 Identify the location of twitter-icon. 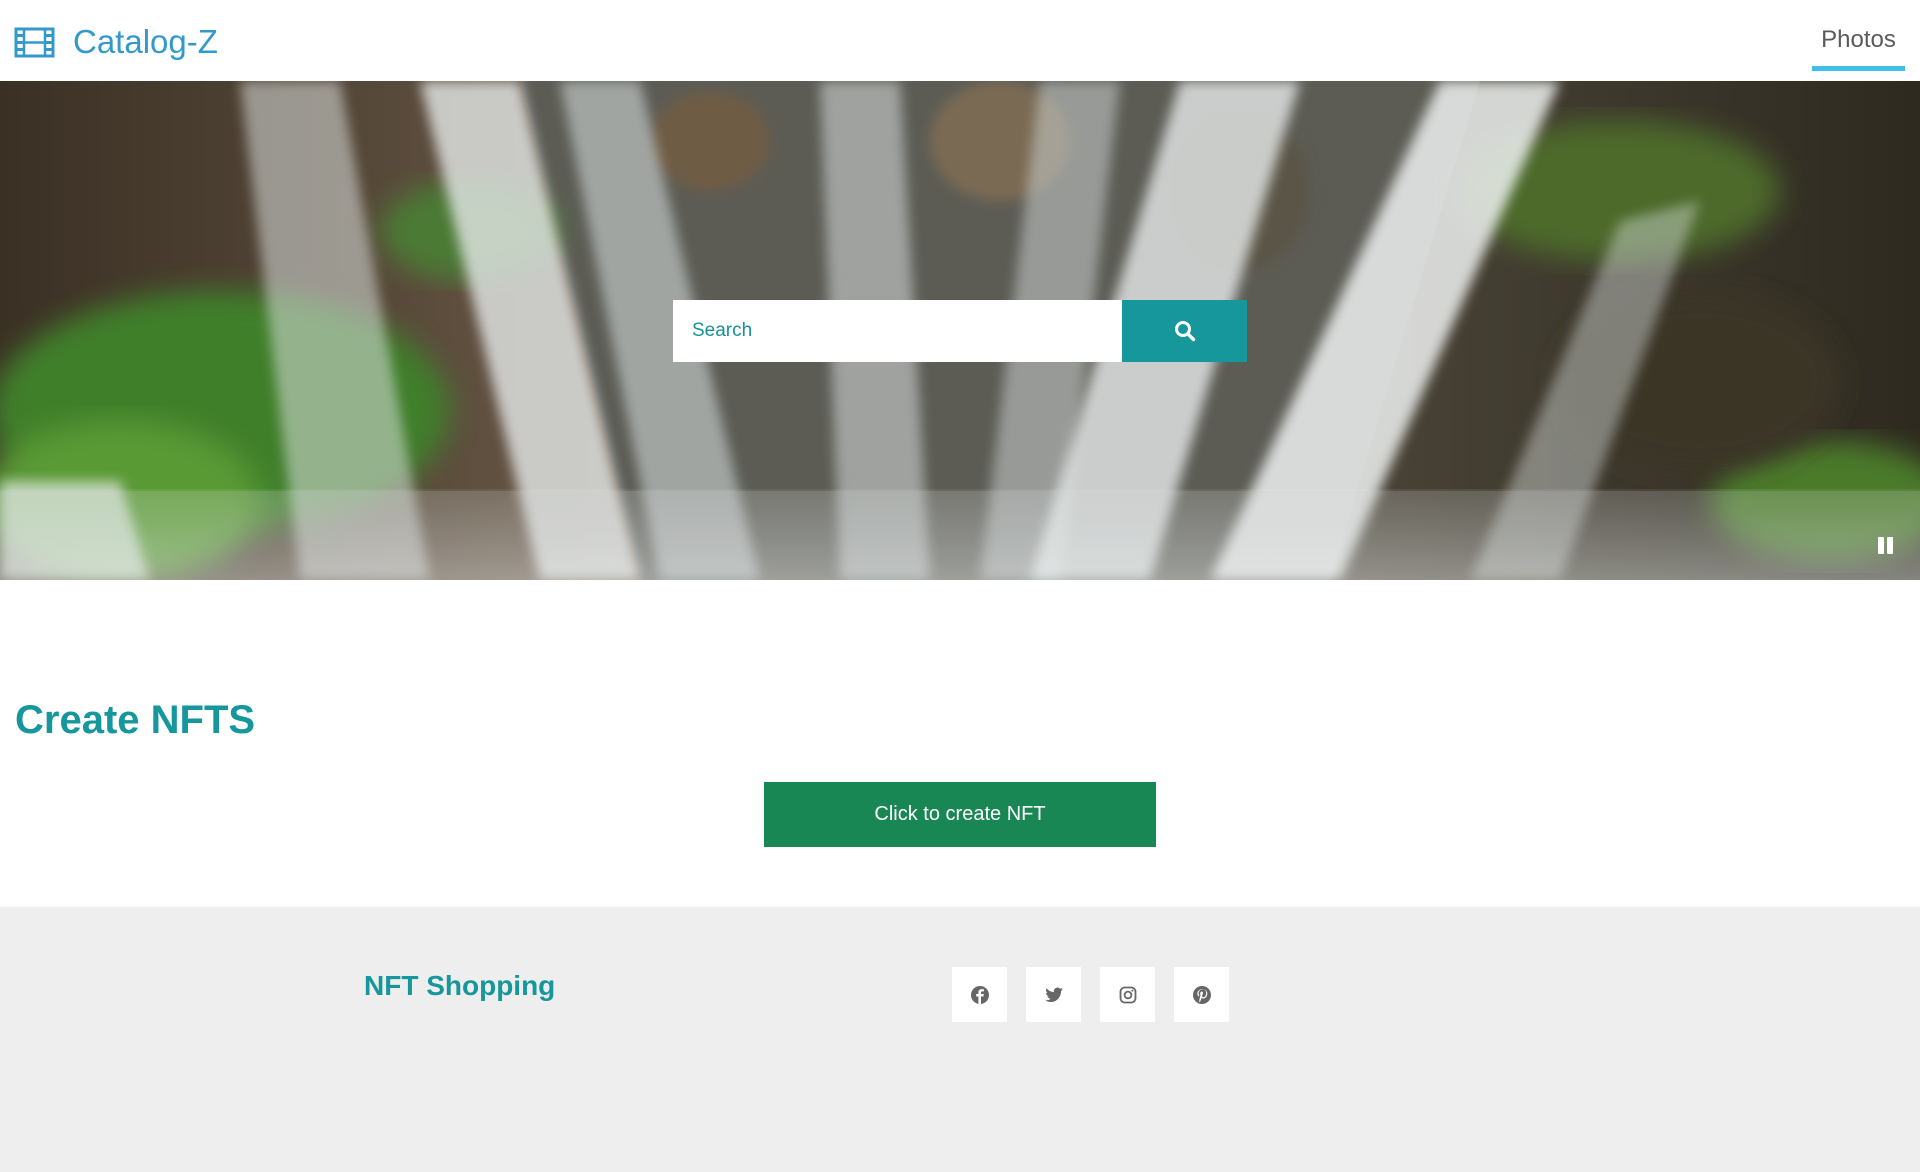
(1053, 994).